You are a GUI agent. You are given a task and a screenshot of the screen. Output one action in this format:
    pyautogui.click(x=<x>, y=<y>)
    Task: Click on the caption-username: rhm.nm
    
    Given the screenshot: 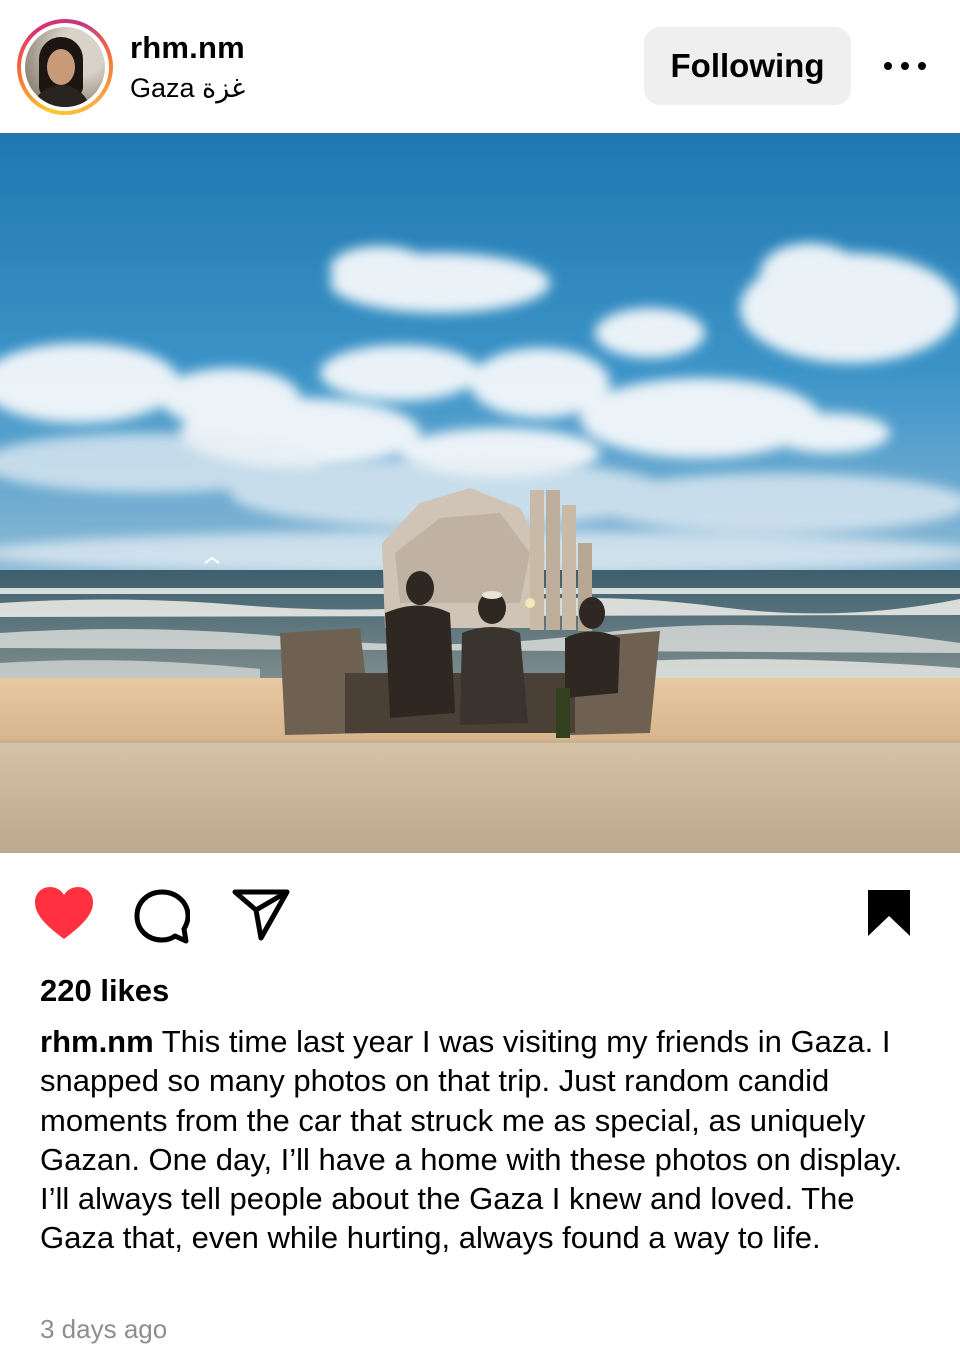 What is the action you would take?
    pyautogui.click(x=97, y=1041)
    